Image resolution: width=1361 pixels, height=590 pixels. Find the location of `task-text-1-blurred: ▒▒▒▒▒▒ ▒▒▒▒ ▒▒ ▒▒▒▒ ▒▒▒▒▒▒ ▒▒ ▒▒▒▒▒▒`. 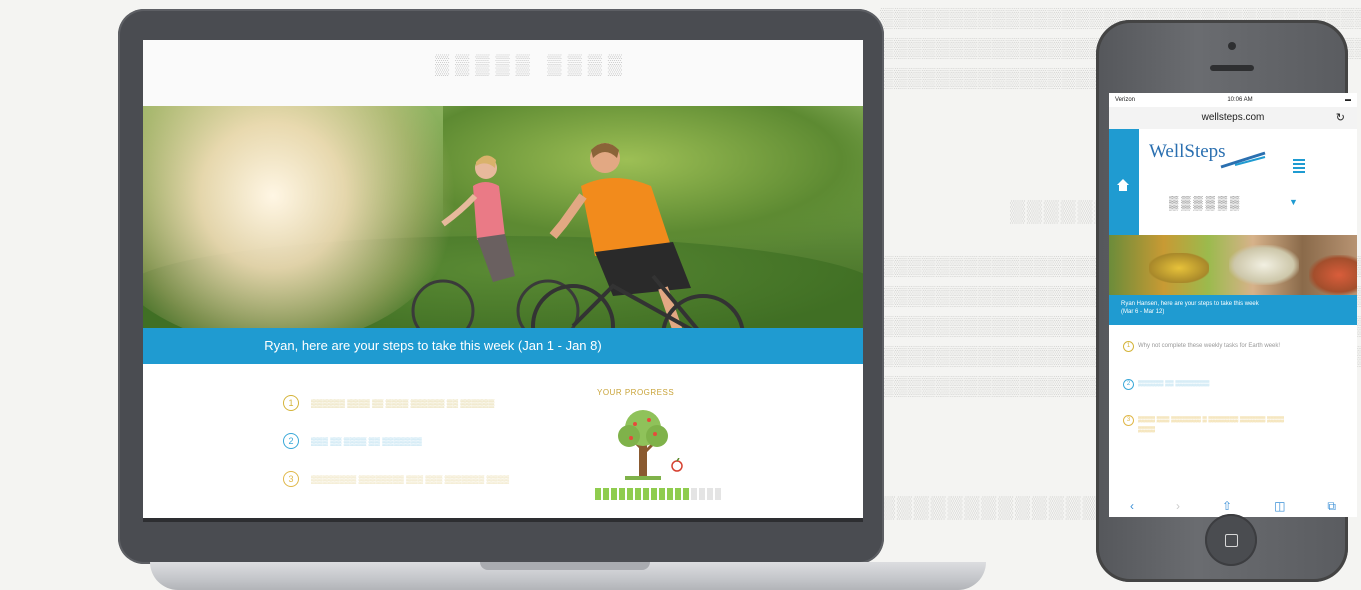

task-text-1-blurred: ▒▒▒▒▒▒ ▒▒▒▒ ▒▒ ▒▒▒▒ ▒▒▒▒▒▒ ▒▒ ▒▒▒▒▒▒ is located at coordinates (403, 403).